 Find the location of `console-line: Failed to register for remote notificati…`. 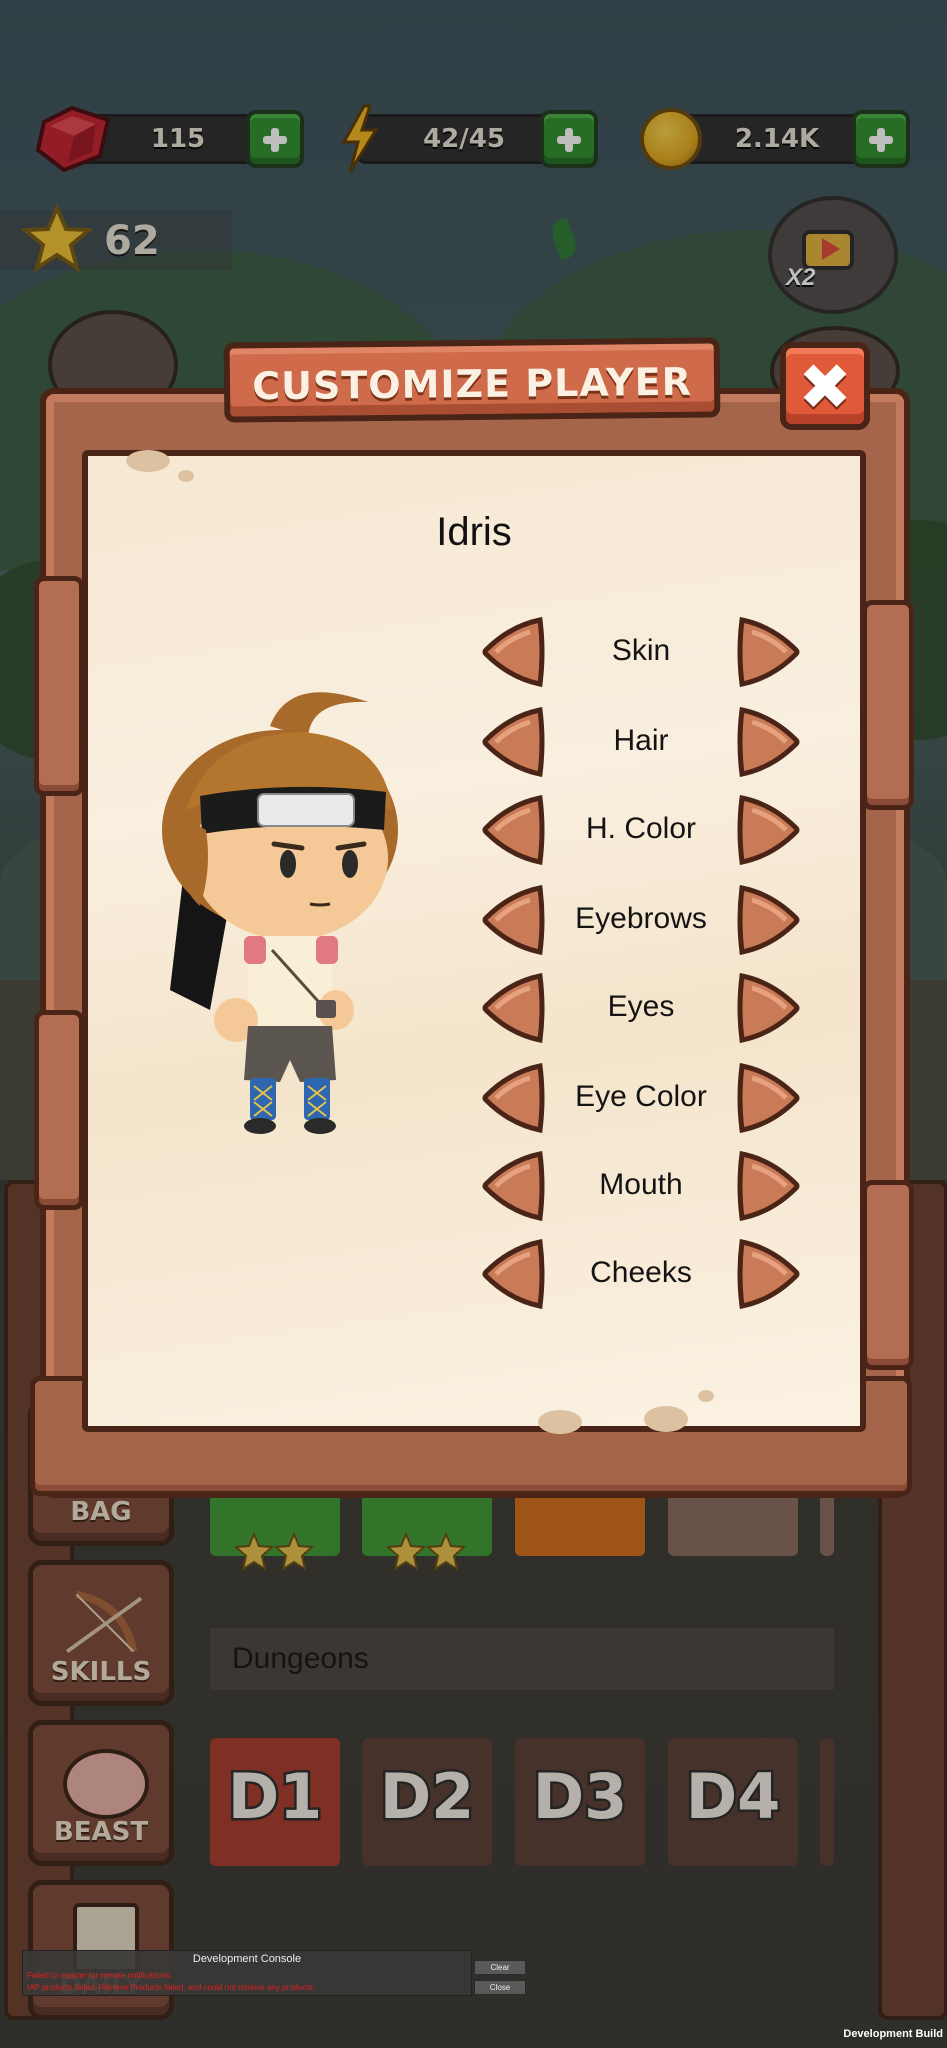

console-line: Failed to register for remote notificati… is located at coordinates (99, 1975).